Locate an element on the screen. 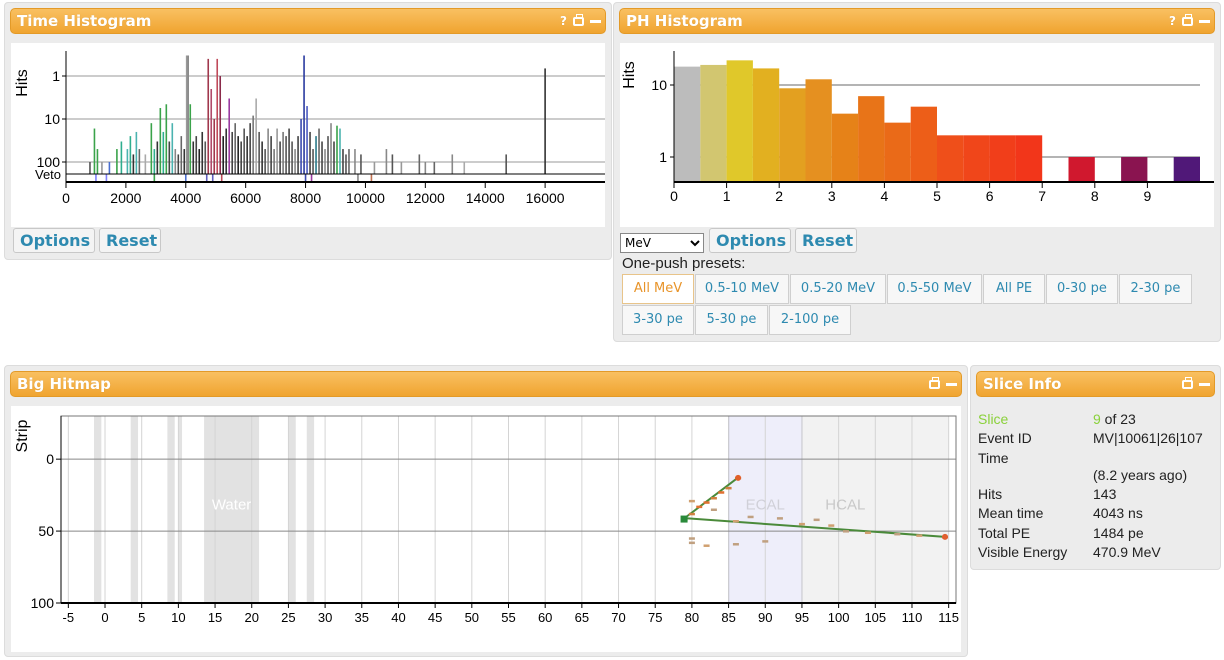 Image resolution: width=1224 pixels, height=660 pixels. ph-x-tick-label: 8 is located at coordinates (1095, 196).